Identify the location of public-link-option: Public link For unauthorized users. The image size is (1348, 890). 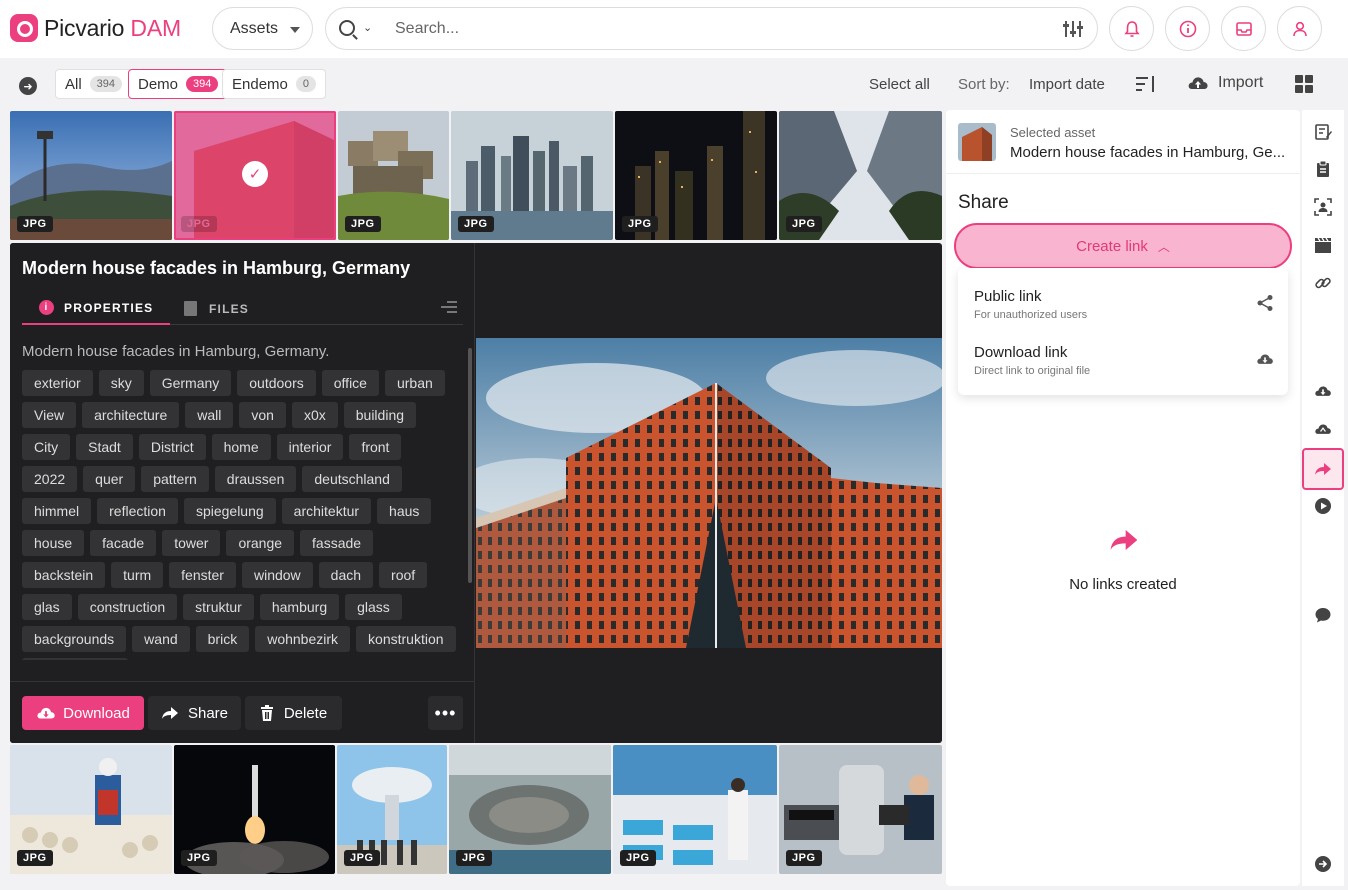
(1124, 304).